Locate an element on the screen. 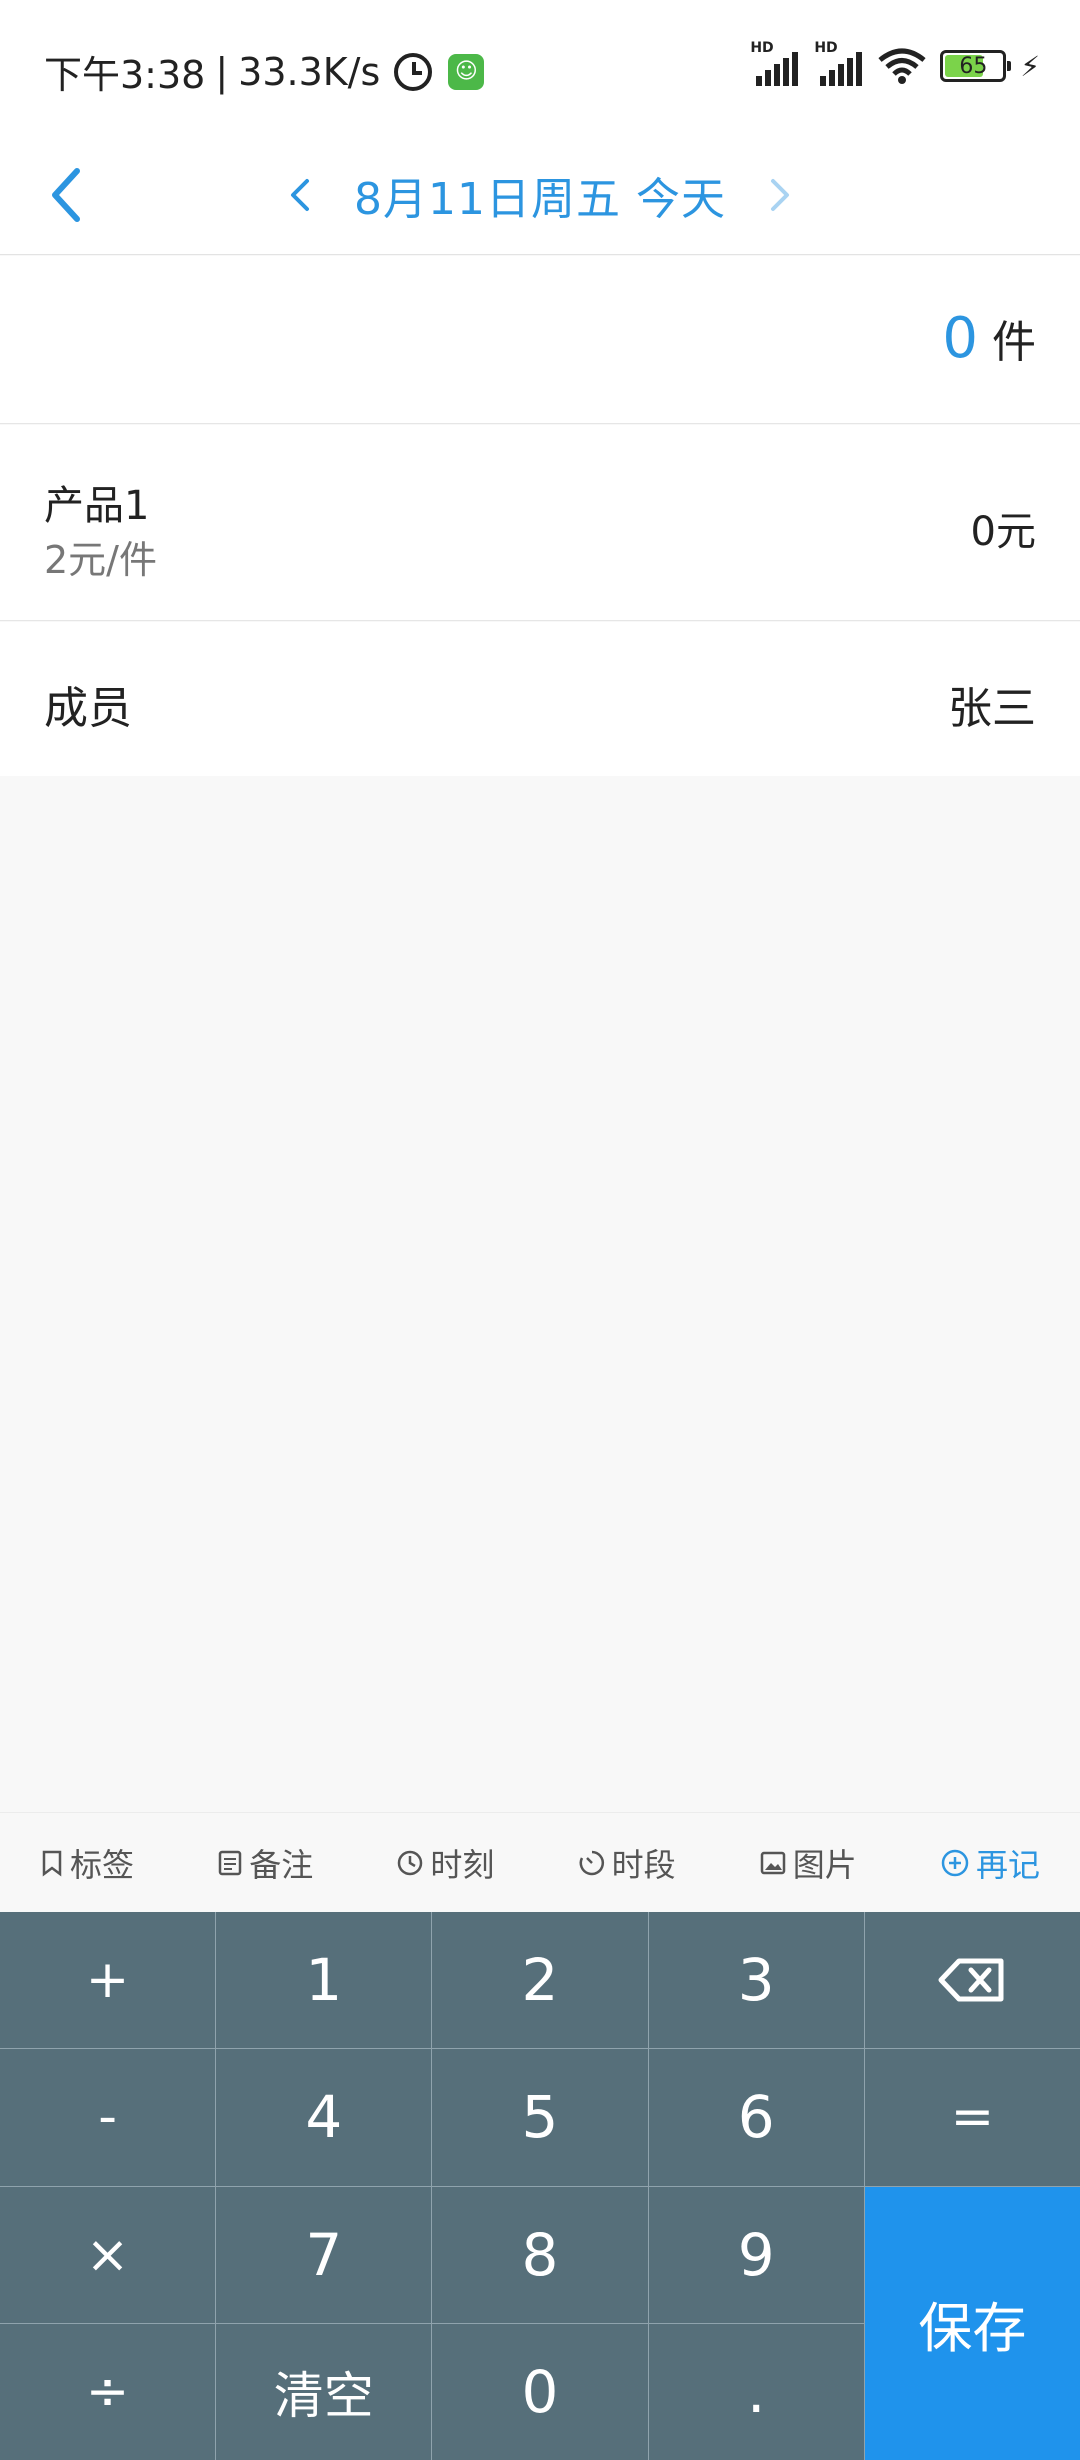 The image size is (1080, 2460). backspace-icon is located at coordinates (971, 1980).